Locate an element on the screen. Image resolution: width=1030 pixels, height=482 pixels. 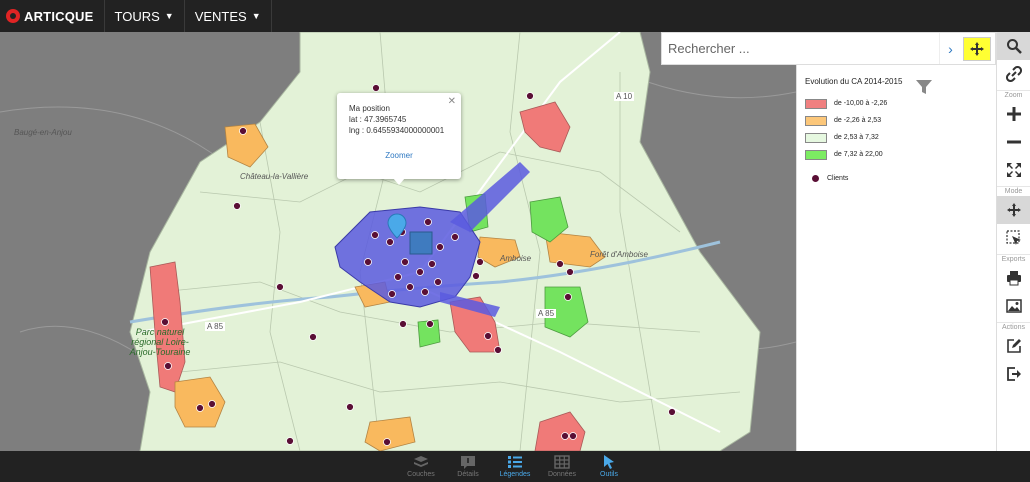
tab-label: Outils is located at coordinates (609, 474).